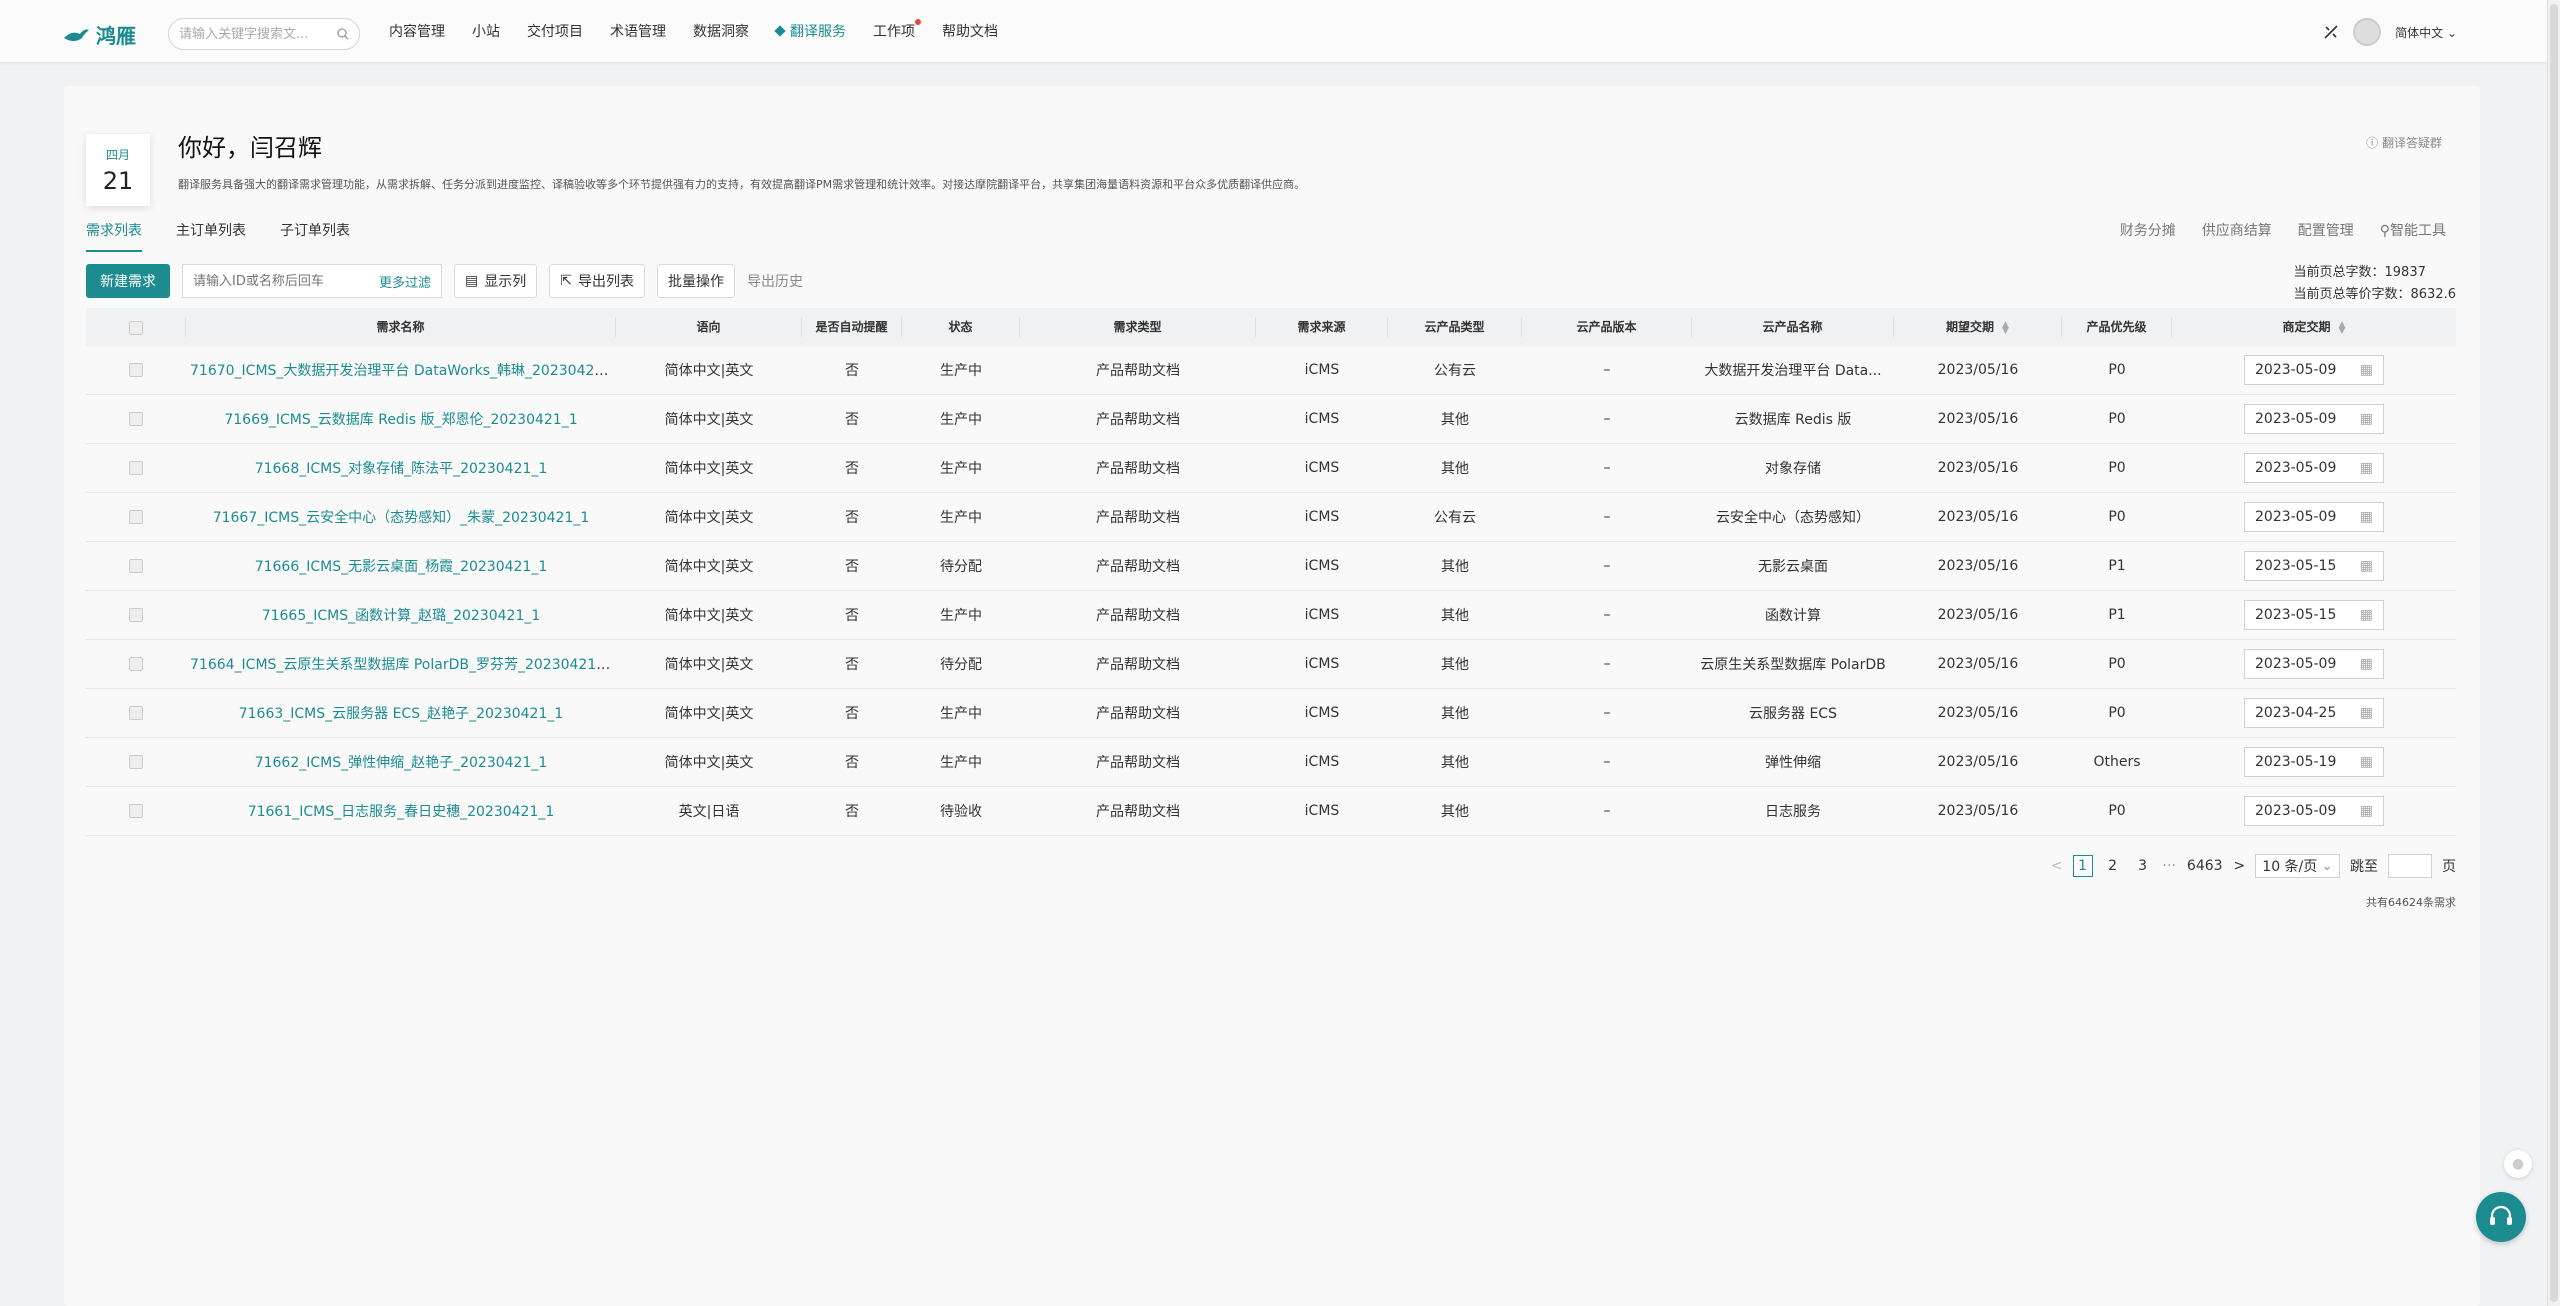 Image resolution: width=2560 pixels, height=1306 pixels. What do you see at coordinates (1607, 468) in the screenshot?
I see `table-cell: –` at bounding box center [1607, 468].